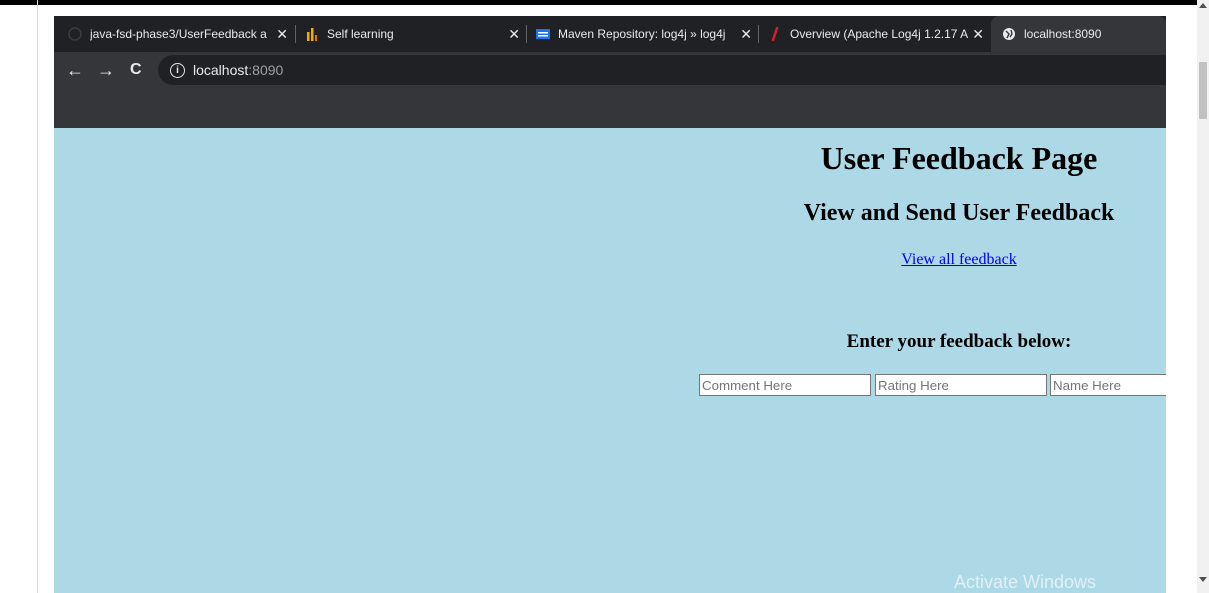 This screenshot has width=1209, height=593. I want to click on maven-icon, so click(543, 34).